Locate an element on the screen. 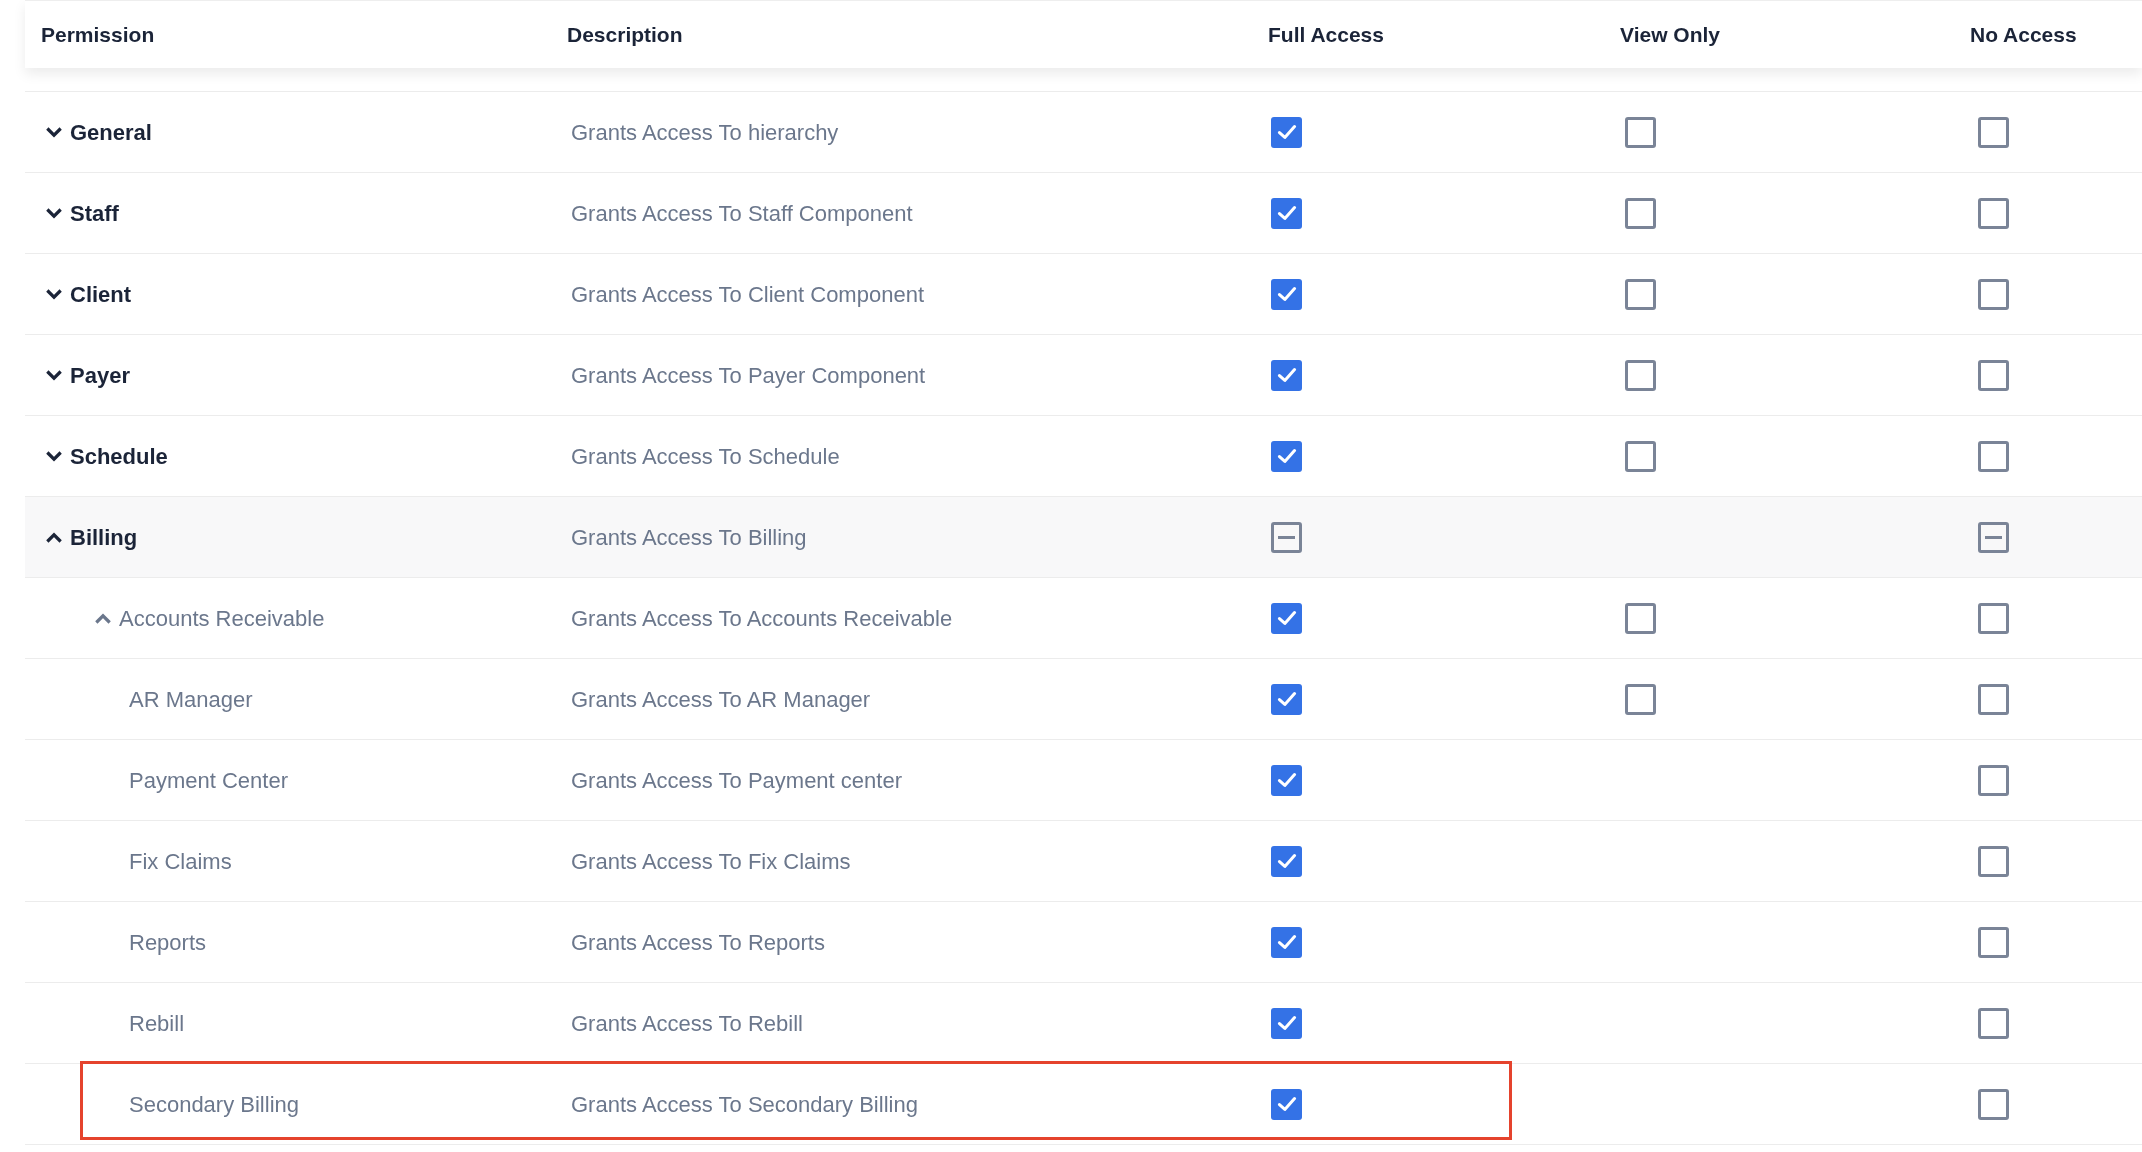 The width and height of the screenshot is (2142, 1152). permission-description: Grants Access To Schedule is located at coordinates (705, 456).